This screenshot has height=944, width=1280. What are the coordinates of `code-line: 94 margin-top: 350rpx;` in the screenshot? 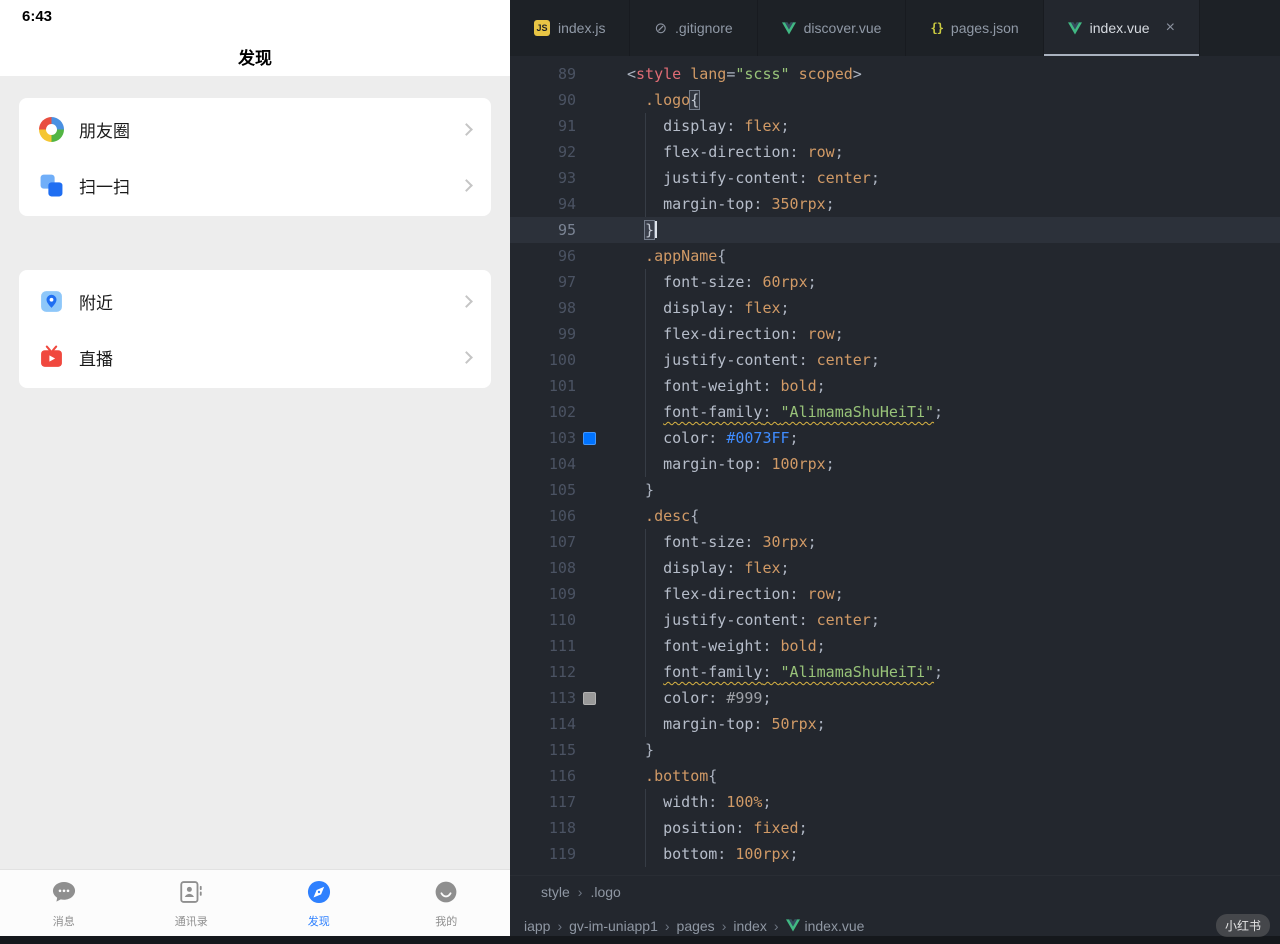 It's located at (895, 204).